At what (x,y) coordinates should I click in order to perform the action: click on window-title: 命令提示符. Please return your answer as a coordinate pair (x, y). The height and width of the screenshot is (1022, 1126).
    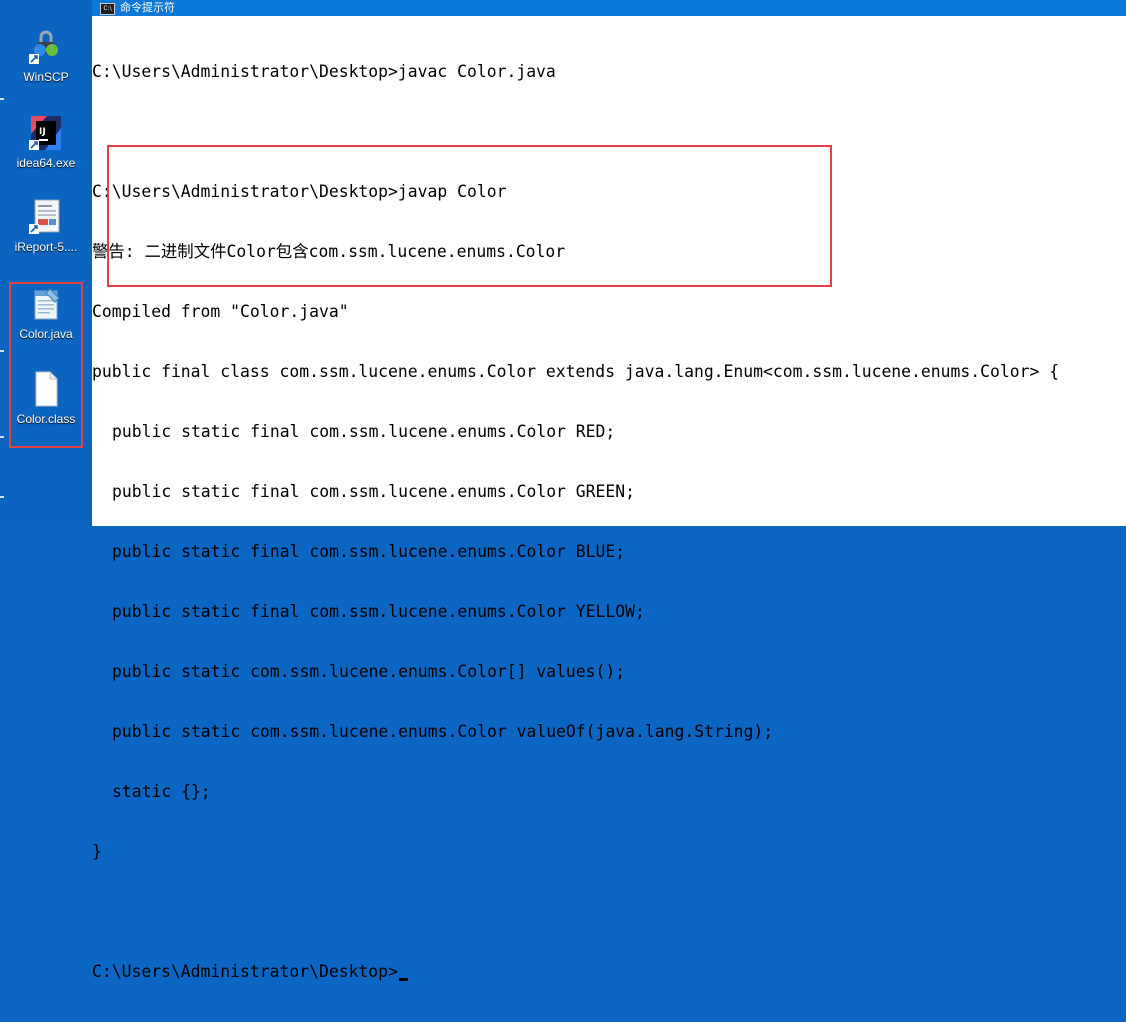
    Looking at the image, I should click on (147, 7).